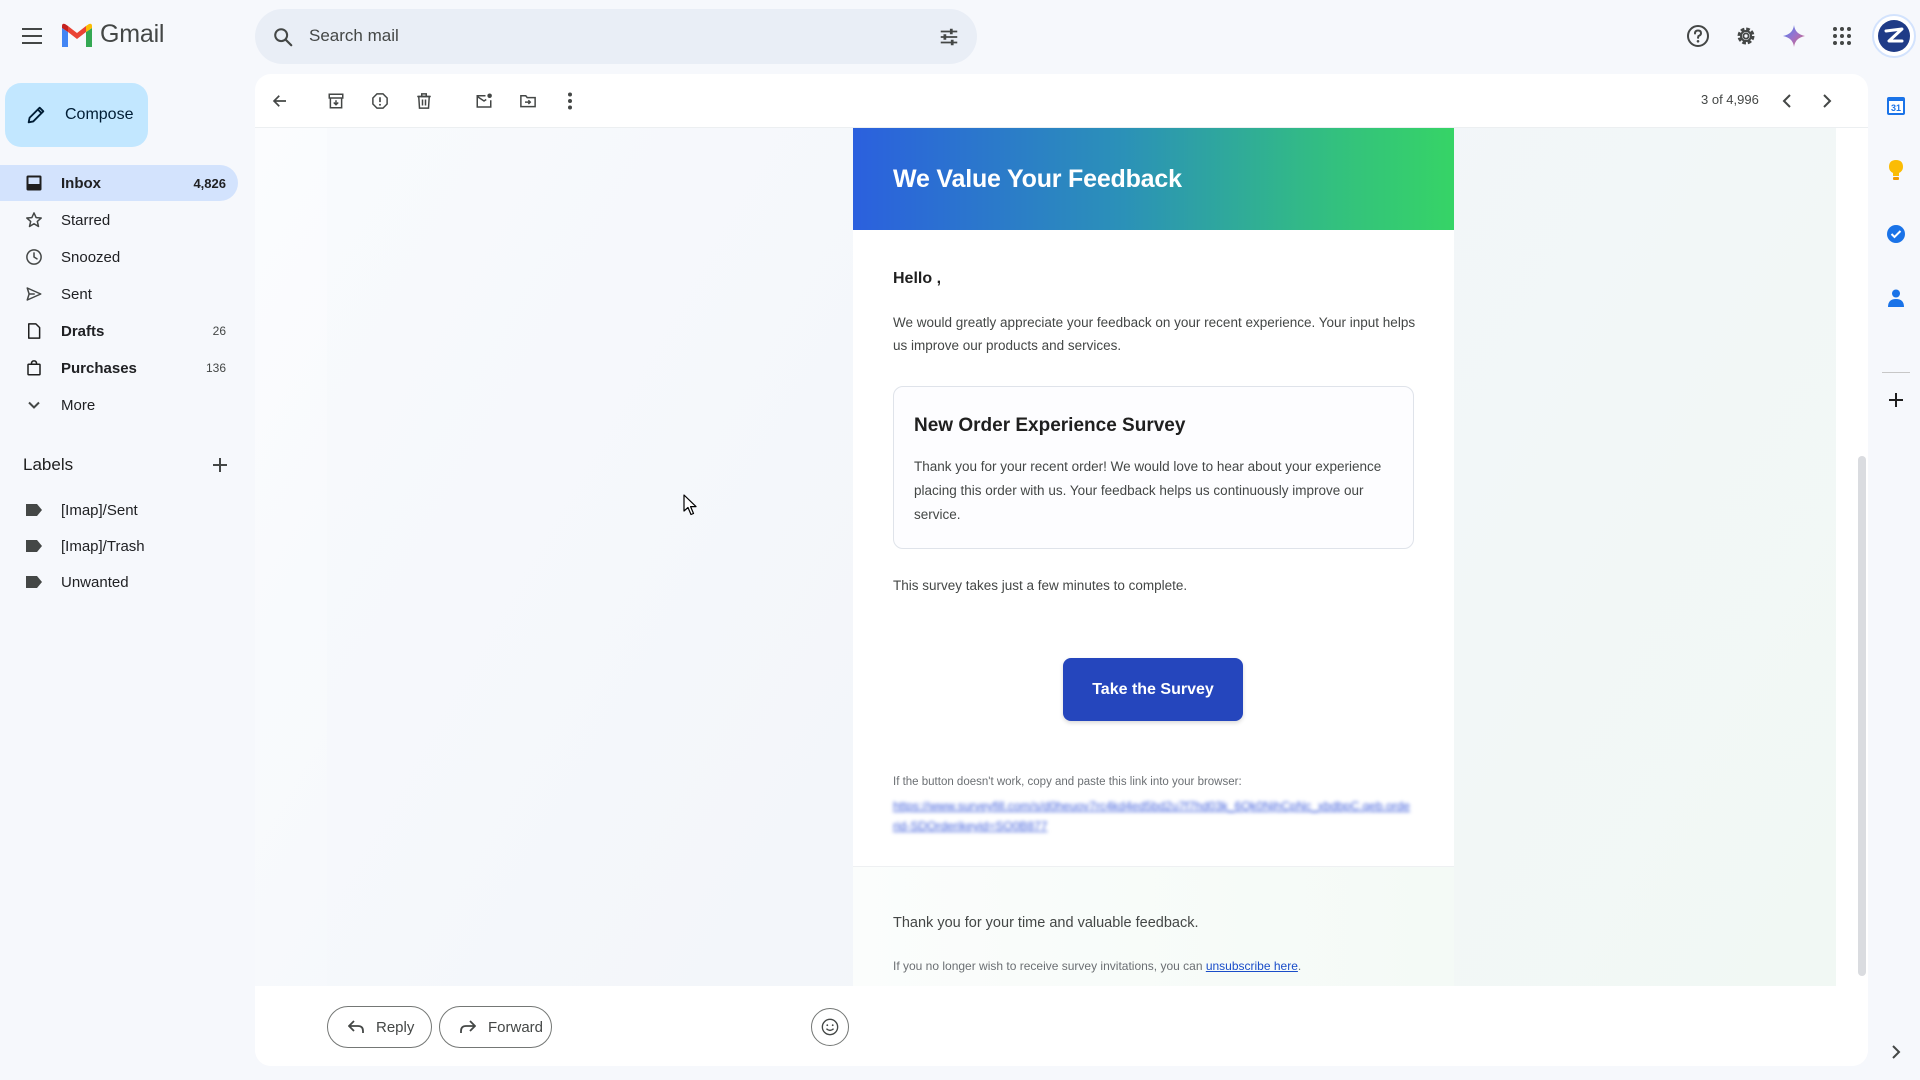 The width and height of the screenshot is (1920, 1080). I want to click on apps-grid-icon, so click(1842, 36).